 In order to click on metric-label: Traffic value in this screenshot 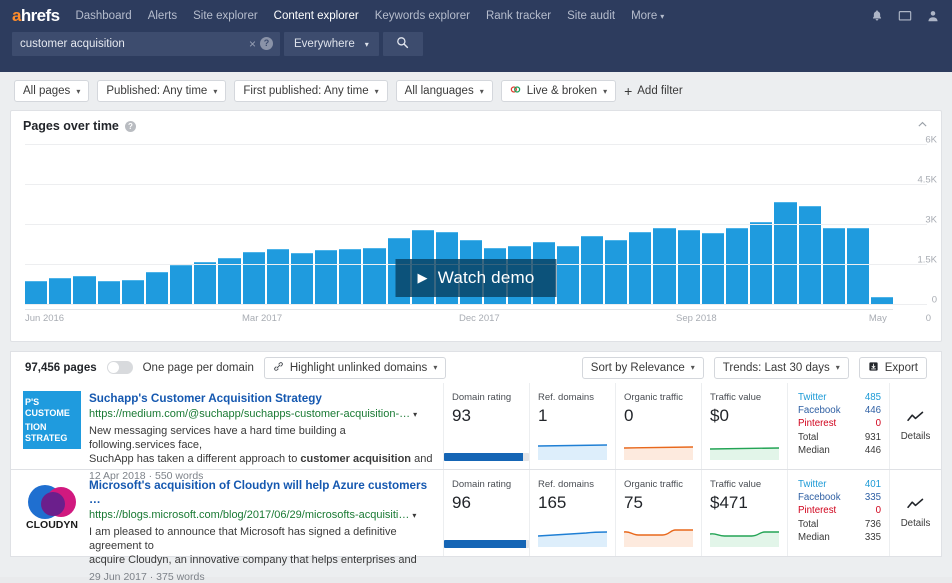, I will do `click(736, 484)`.